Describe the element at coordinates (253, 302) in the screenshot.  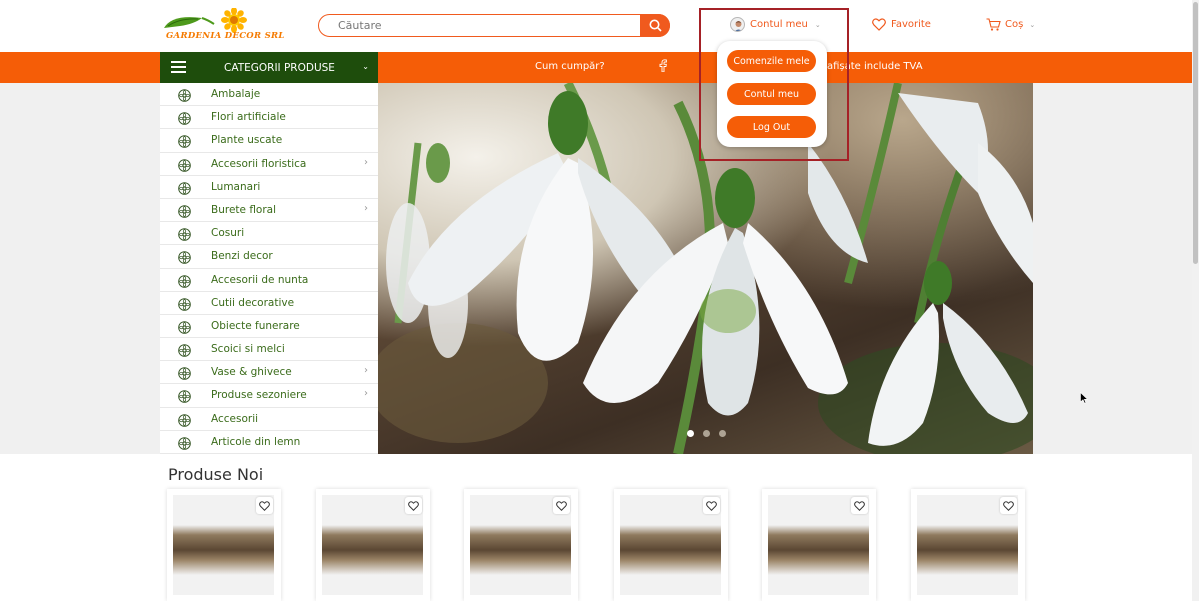
I see `category-label: Cutii decorative` at that location.